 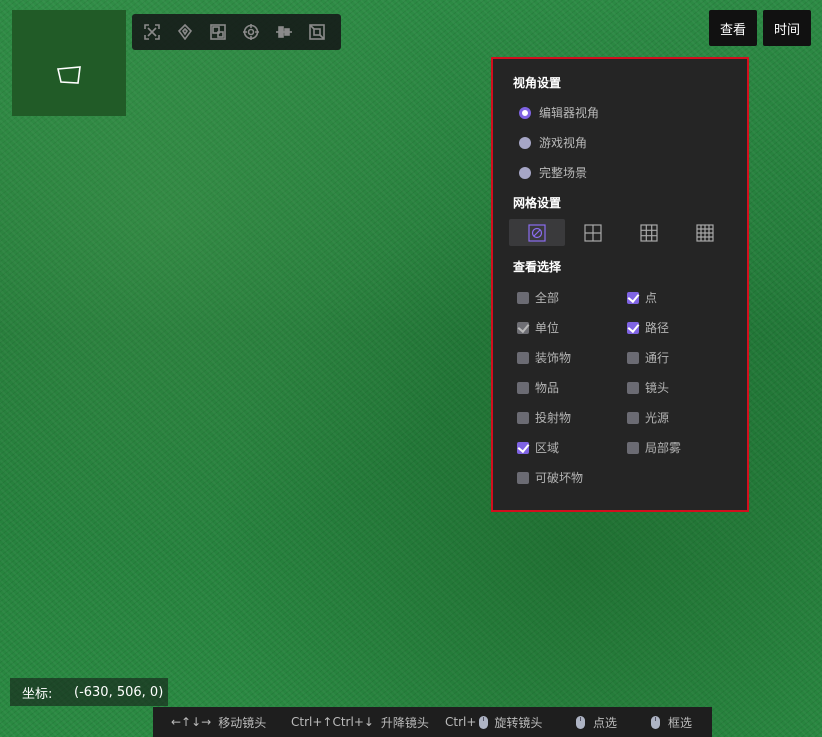 What do you see at coordinates (69, 63) in the screenshot?
I see `minimap` at bounding box center [69, 63].